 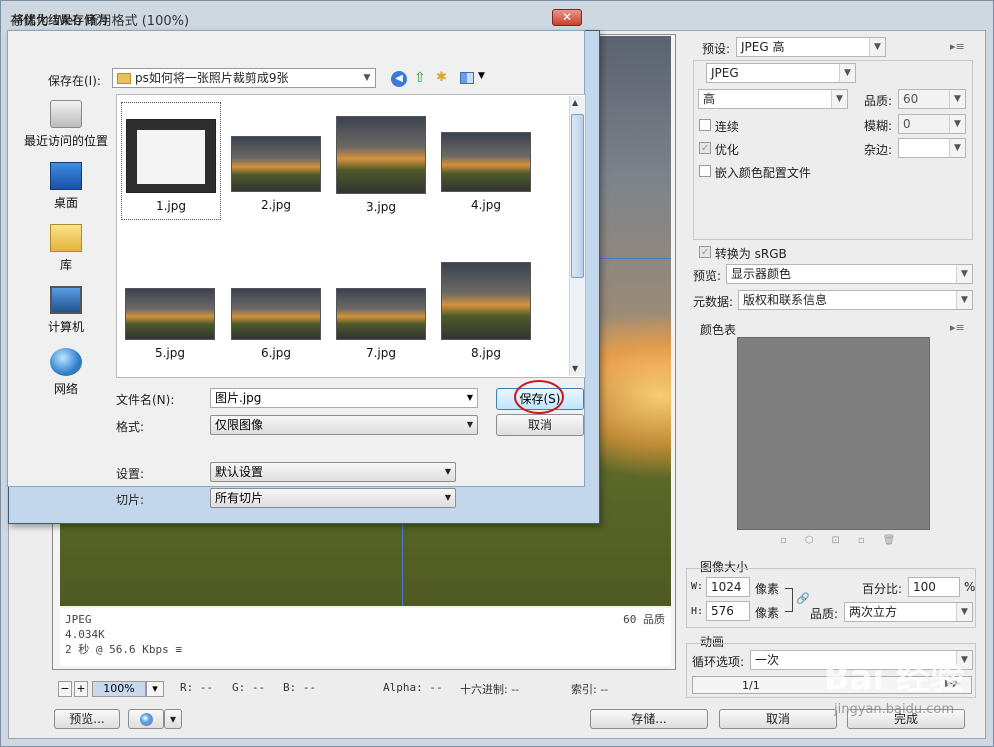 I want to click on metadata-dropdown: 版权和联系信息 ▼, so click(x=855, y=300).